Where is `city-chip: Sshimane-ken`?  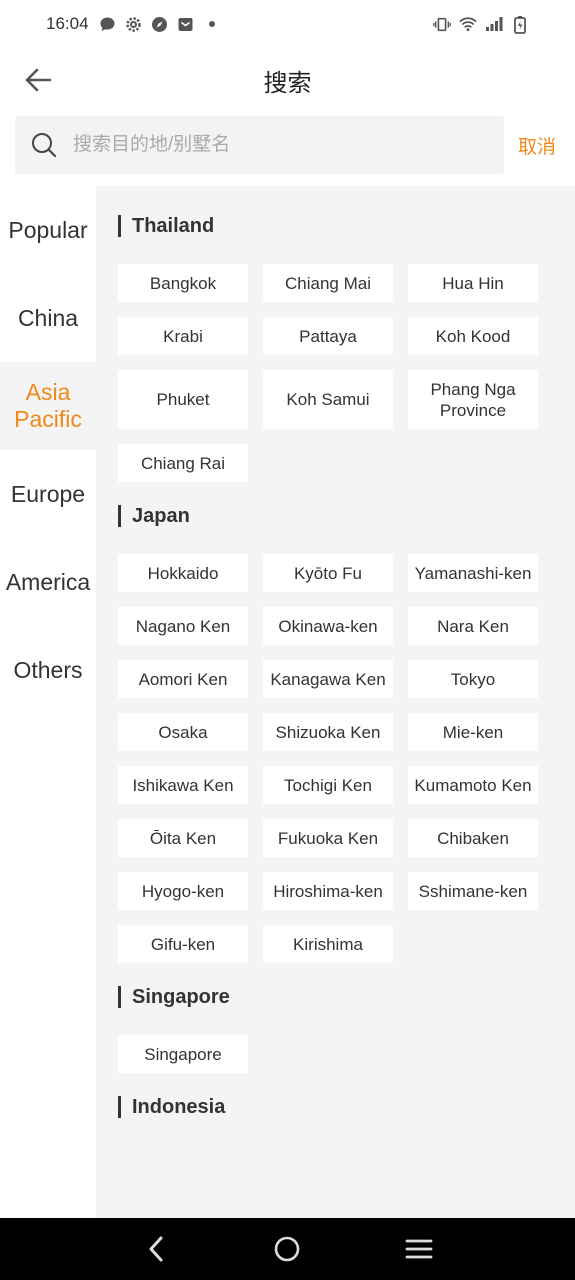
city-chip: Sshimane-ken is located at coordinates (473, 891).